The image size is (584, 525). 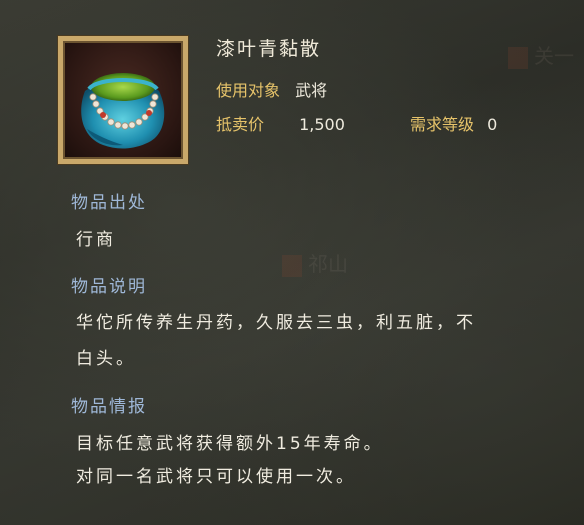 I want to click on item-name: 漆叶青黏散, so click(x=269, y=49).